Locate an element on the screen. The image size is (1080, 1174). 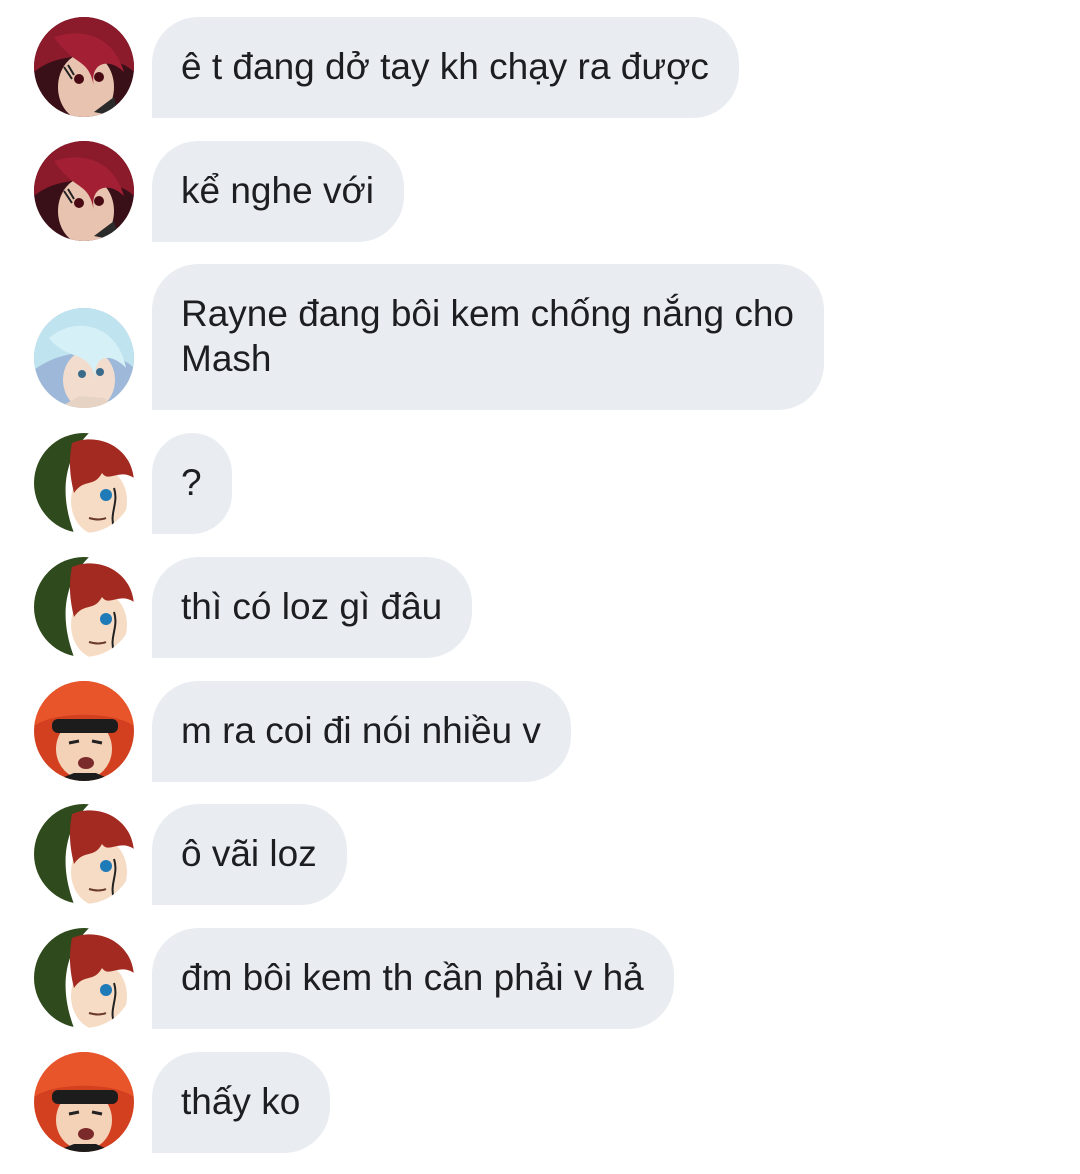
message-bubble: m ra coi đi nói nhiều v is located at coordinates (361, 731).